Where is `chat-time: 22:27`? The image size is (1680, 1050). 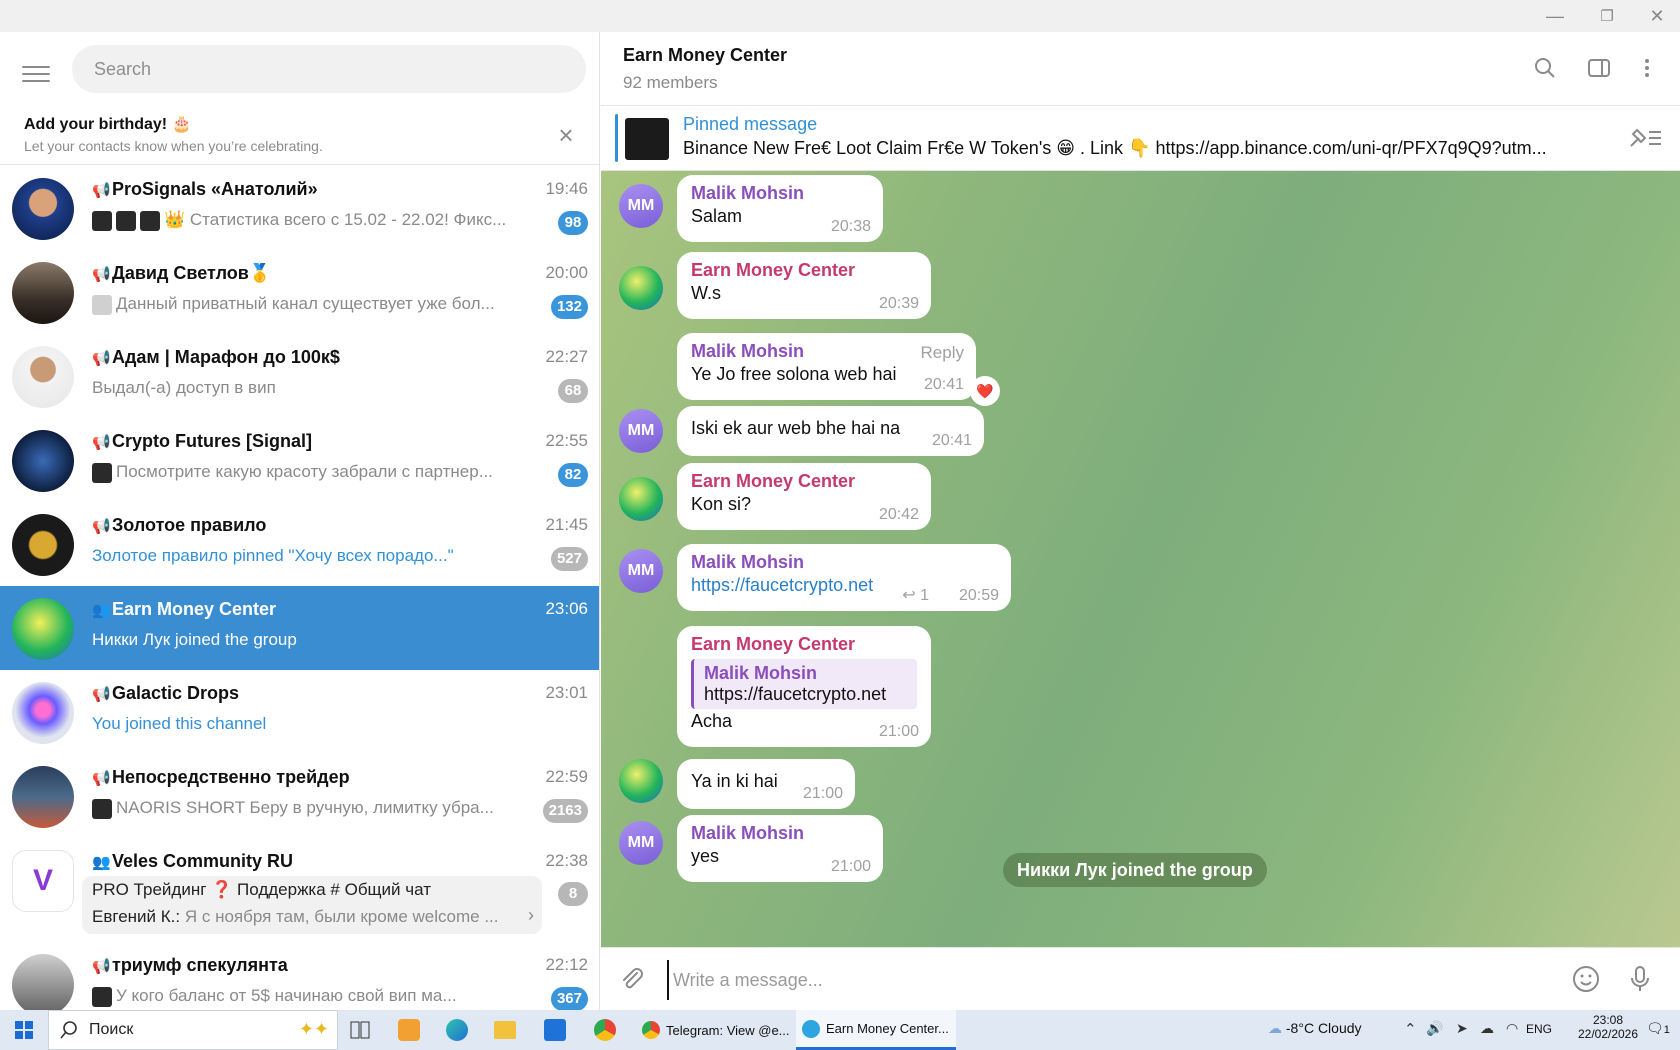
chat-time: 22:27 is located at coordinates (566, 356).